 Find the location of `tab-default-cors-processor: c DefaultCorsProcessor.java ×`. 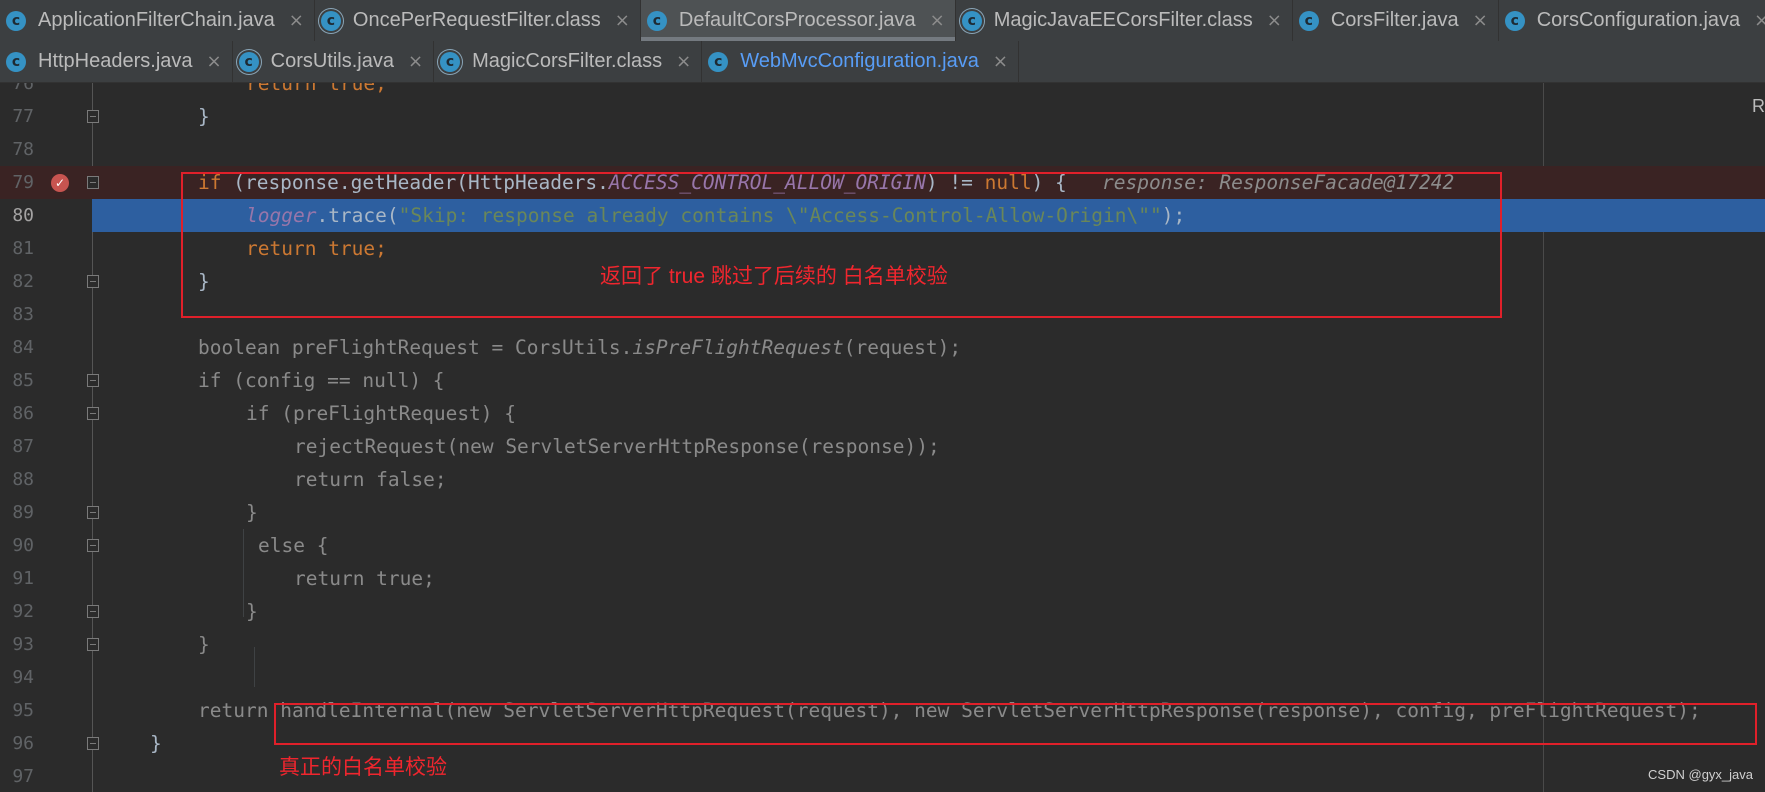

tab-default-cors-processor: c DefaultCorsProcessor.java × is located at coordinates (798, 20).